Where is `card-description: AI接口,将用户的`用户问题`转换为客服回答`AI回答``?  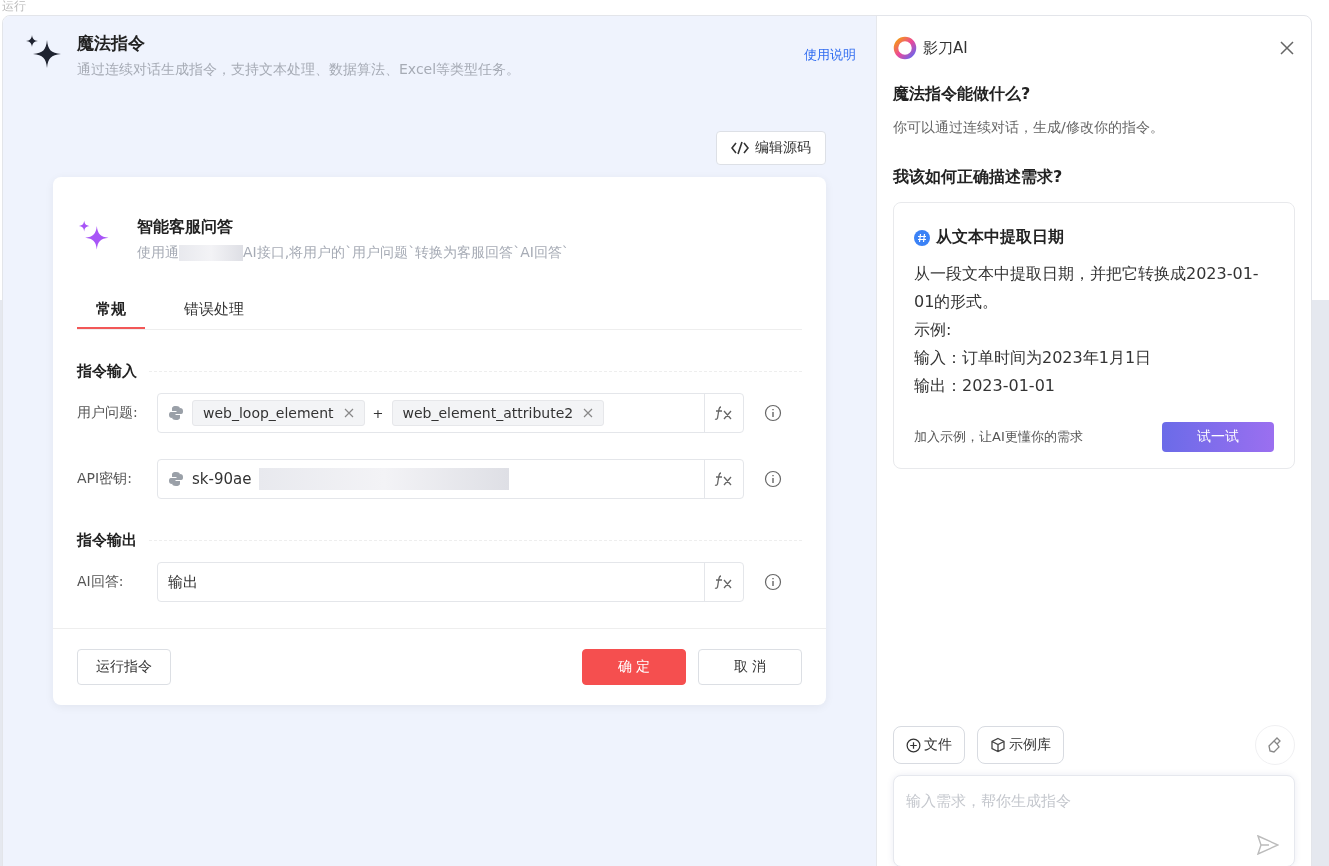 card-description: AI接口,将用户的`用户问题`转换为客服回答`AI回答` is located at coordinates (406, 253).